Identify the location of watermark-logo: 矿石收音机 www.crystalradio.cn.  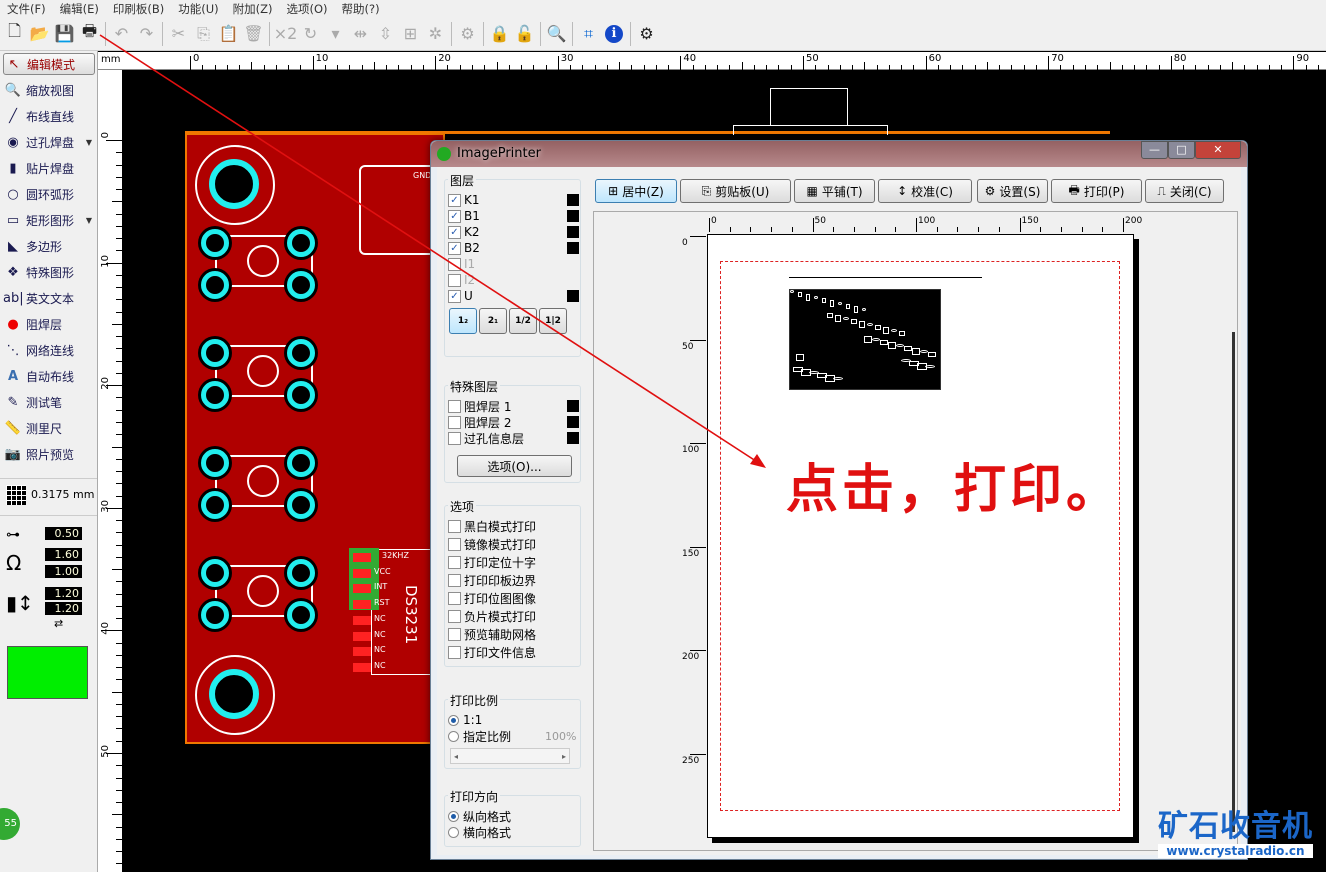
(1235, 834).